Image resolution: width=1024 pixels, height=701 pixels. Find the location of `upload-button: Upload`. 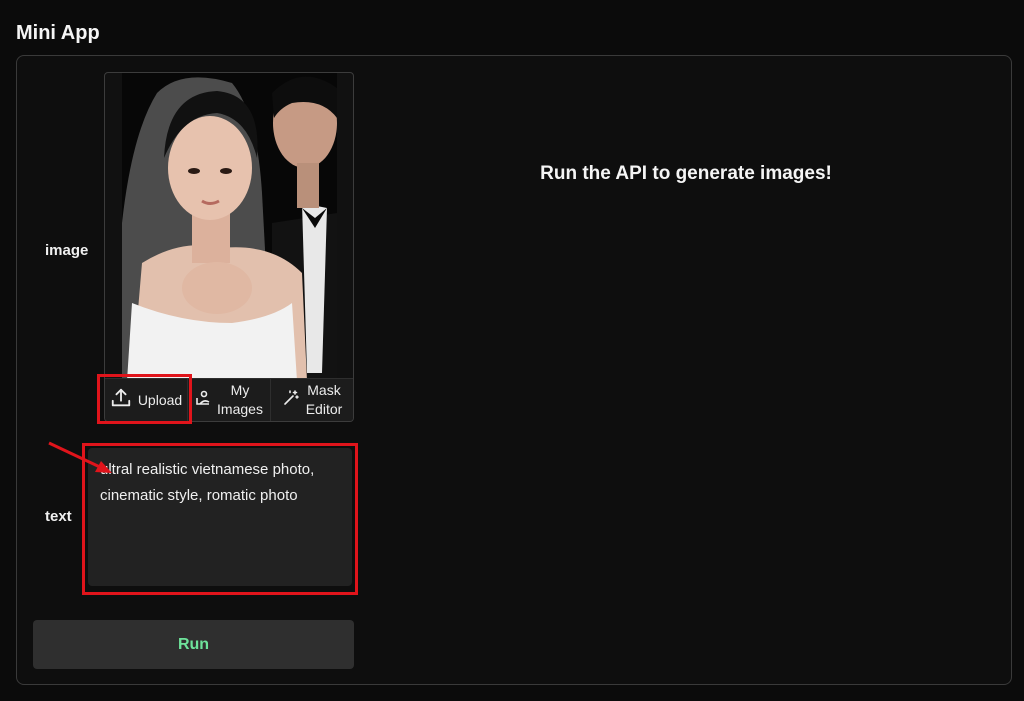

upload-button: Upload is located at coordinates (146, 400).